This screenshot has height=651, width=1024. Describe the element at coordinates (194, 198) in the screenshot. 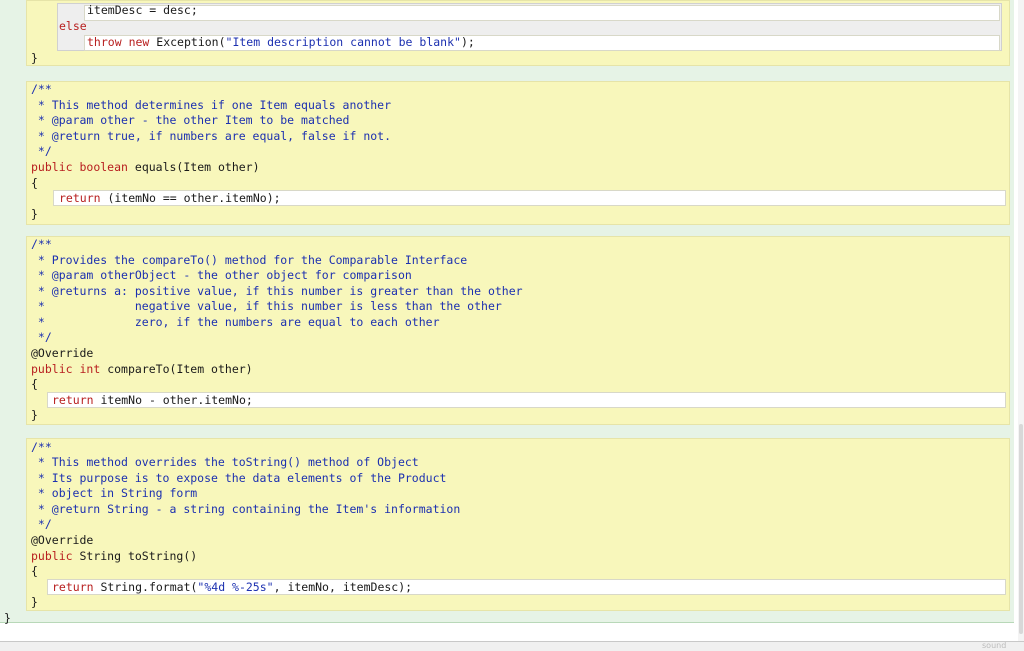

I see `code-text: (itemNo == other.itemNo);` at that location.